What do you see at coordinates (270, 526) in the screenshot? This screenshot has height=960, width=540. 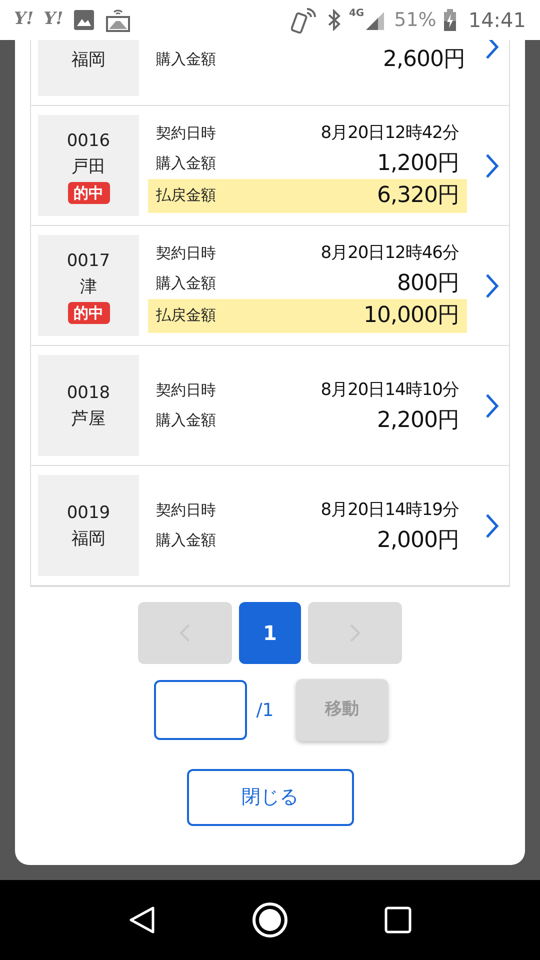 I see `contract-card: 0019 福岡 契約日時 8月20日14時19分 購入金額 2,000円` at bounding box center [270, 526].